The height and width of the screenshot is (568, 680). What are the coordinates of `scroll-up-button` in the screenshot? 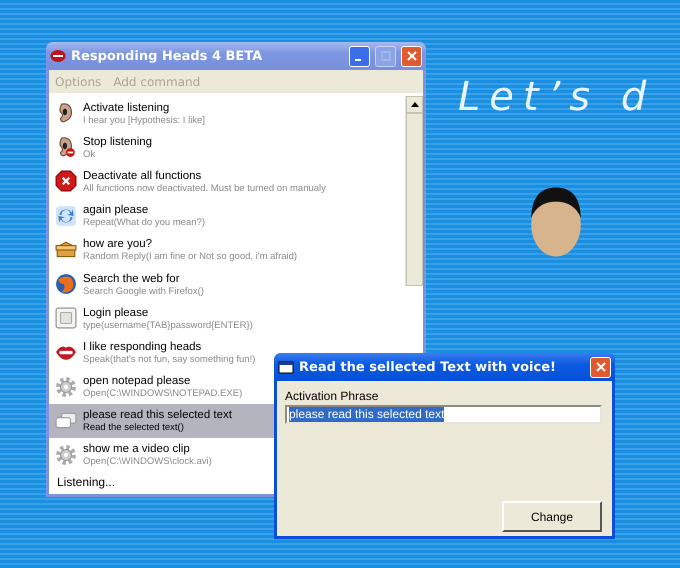 It's located at (414, 104).